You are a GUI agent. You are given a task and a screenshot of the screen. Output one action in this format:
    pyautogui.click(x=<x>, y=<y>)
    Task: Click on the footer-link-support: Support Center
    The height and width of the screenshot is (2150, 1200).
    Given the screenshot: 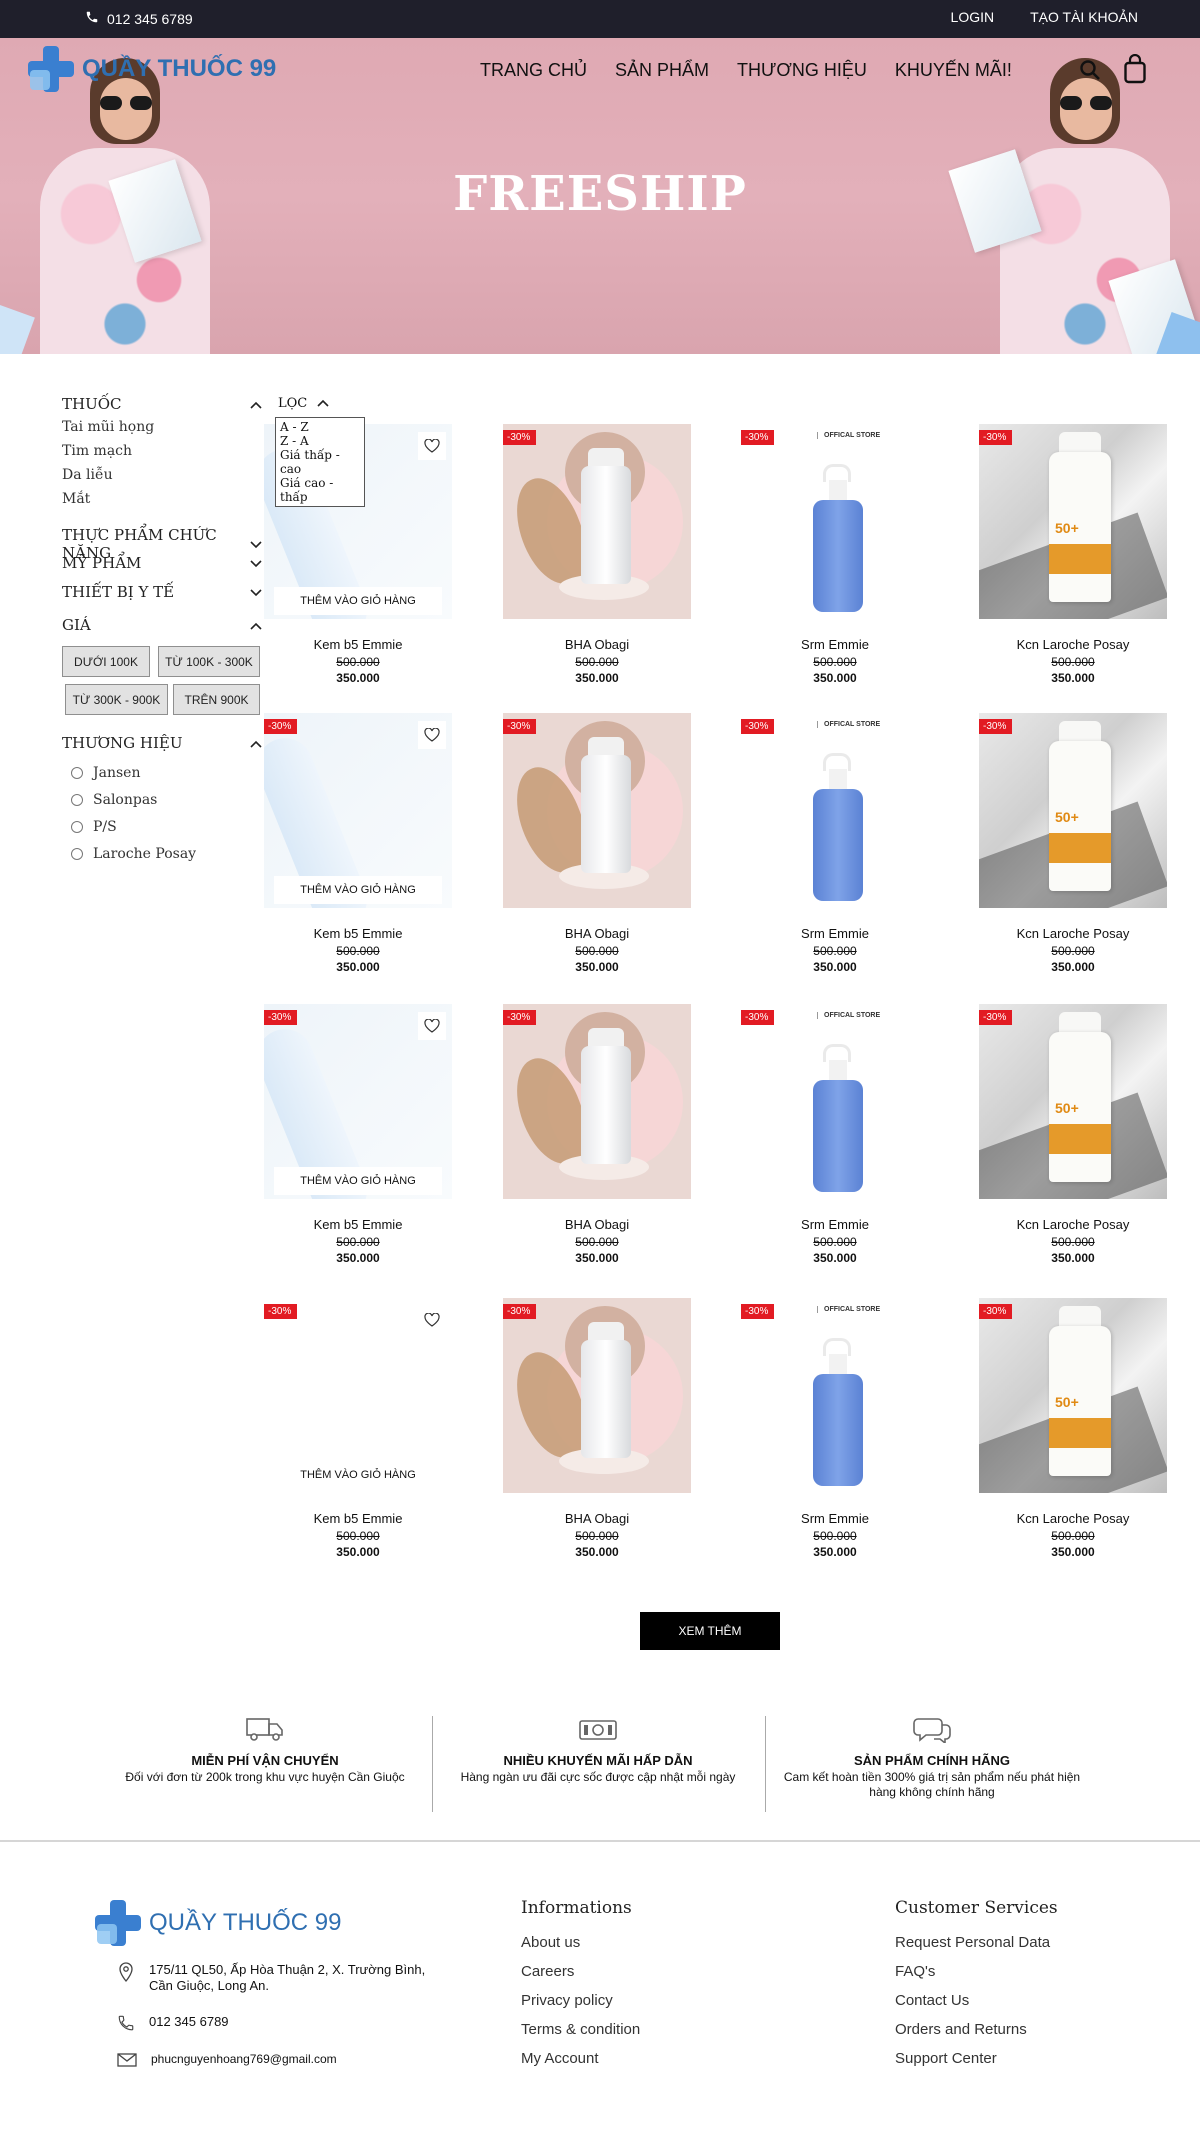 What is the action you would take?
    pyautogui.click(x=976, y=2058)
    